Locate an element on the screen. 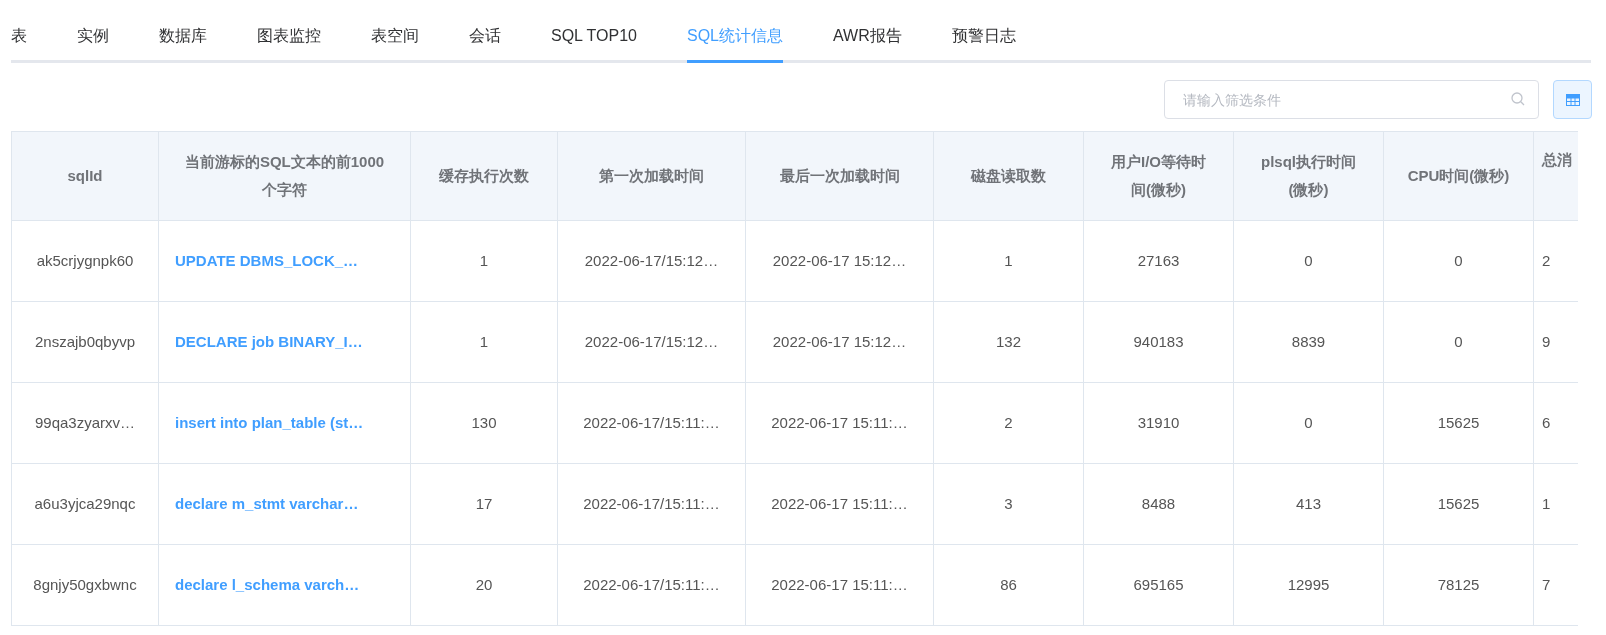 The height and width of the screenshot is (635, 1606). table-cell: 20 is located at coordinates (484, 585).